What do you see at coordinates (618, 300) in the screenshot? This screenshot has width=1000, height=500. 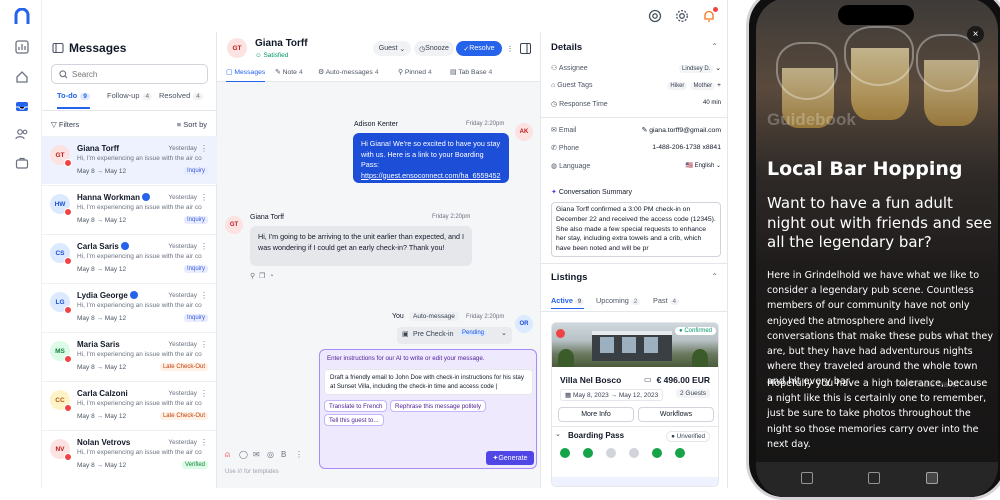 I see `listing-tab-upcoming: Upcoming 2` at bounding box center [618, 300].